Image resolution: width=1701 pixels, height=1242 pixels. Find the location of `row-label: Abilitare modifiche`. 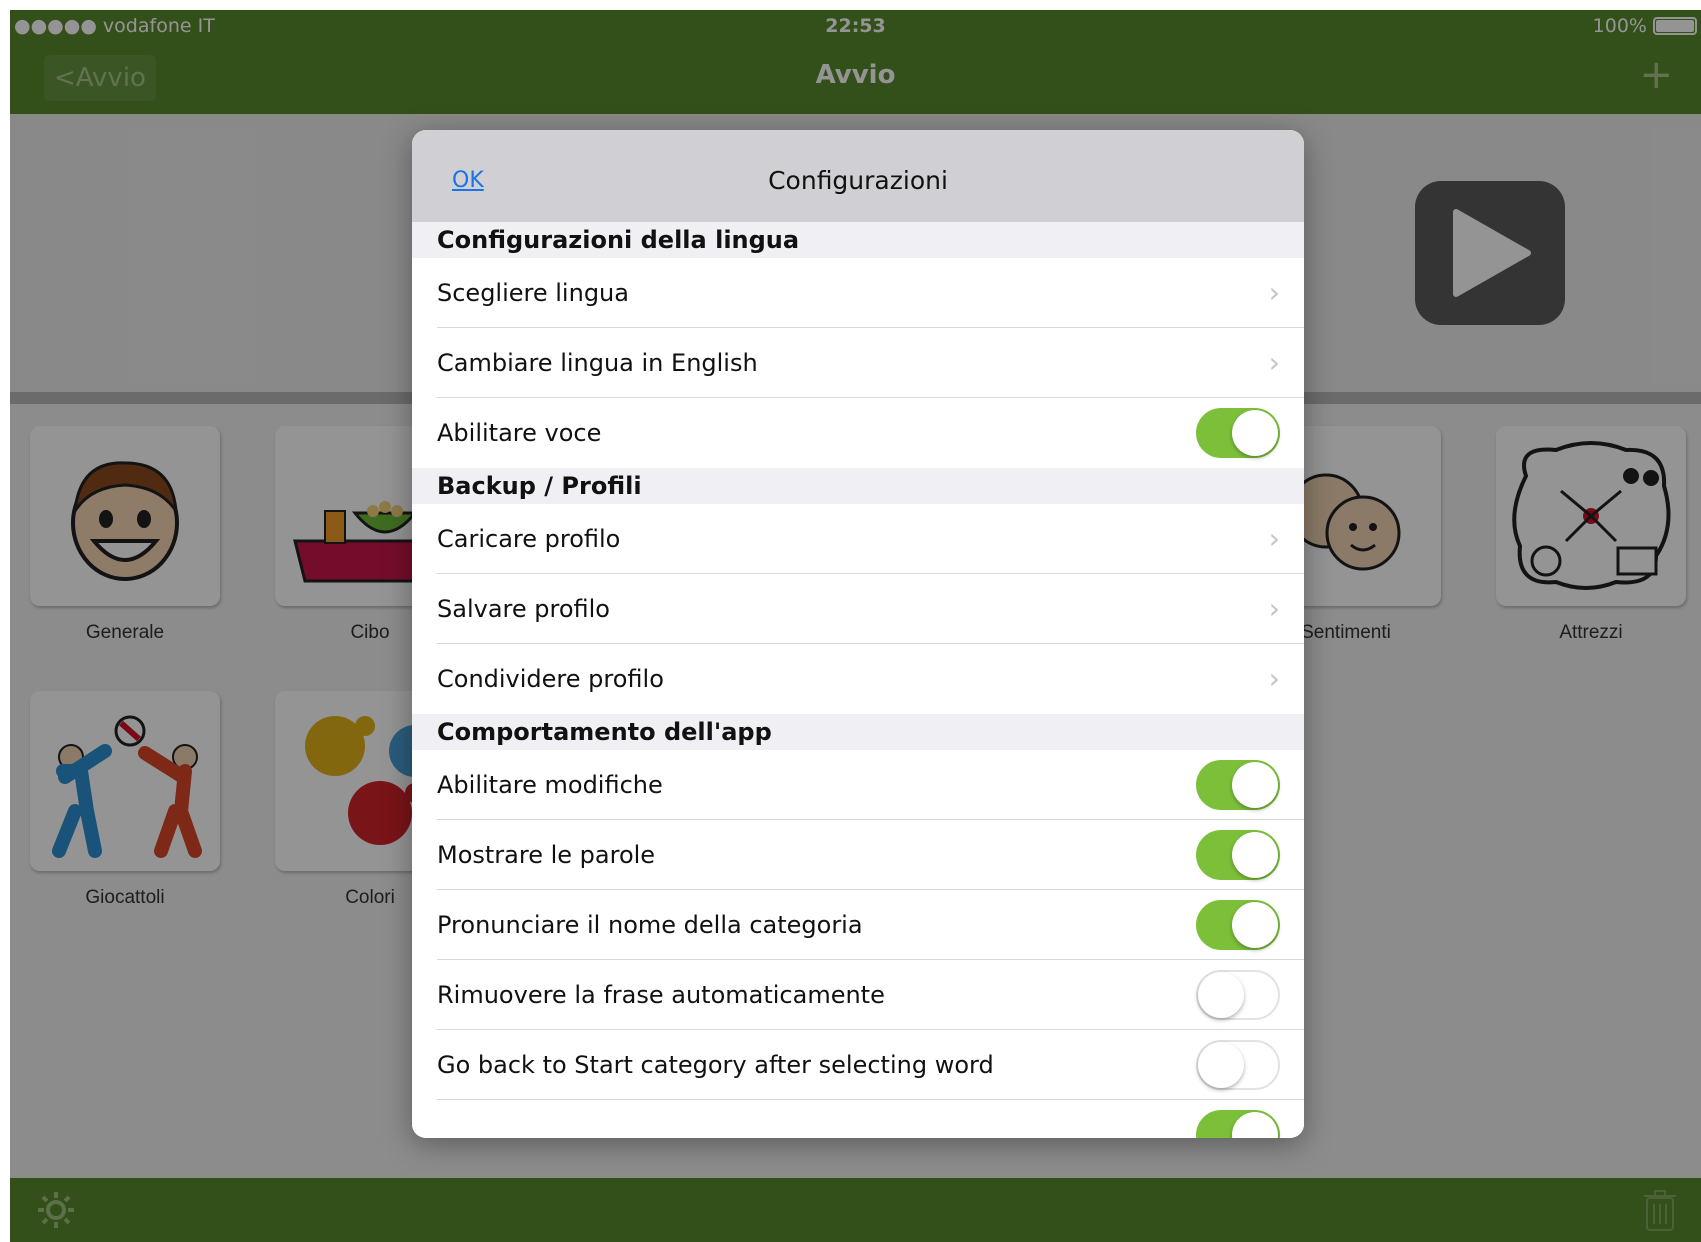

row-label: Abilitare modifiche is located at coordinates (550, 785).